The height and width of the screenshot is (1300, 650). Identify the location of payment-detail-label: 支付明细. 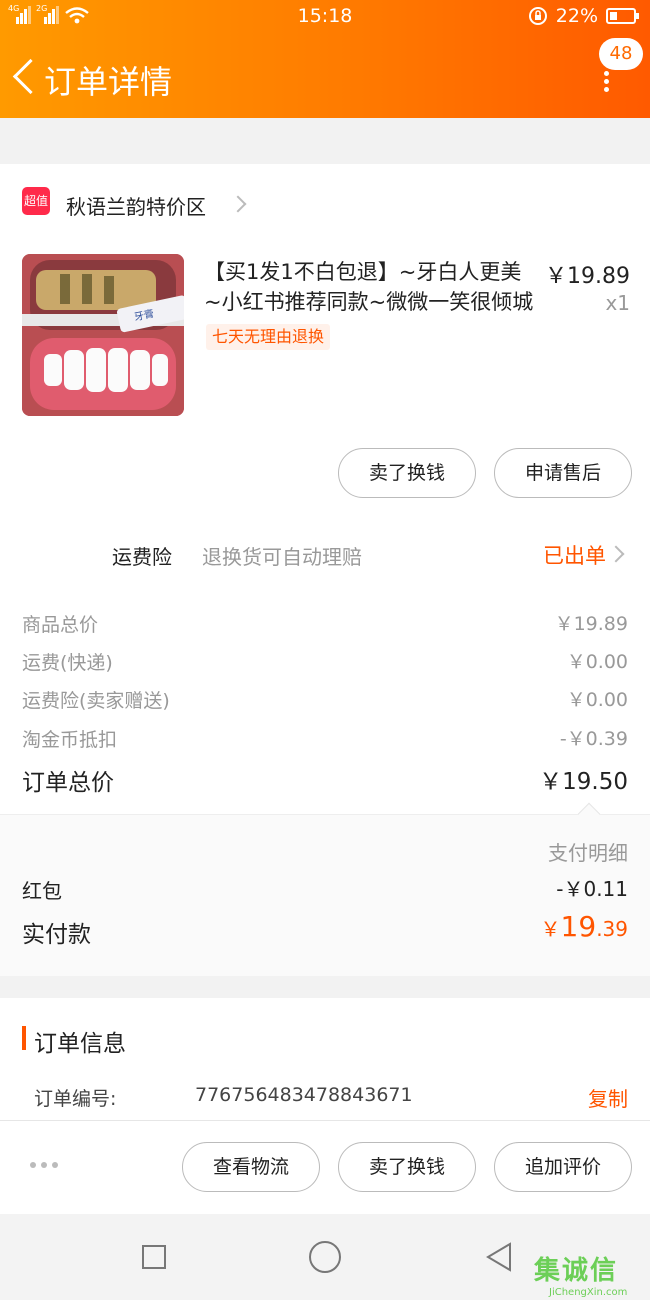
(588, 851).